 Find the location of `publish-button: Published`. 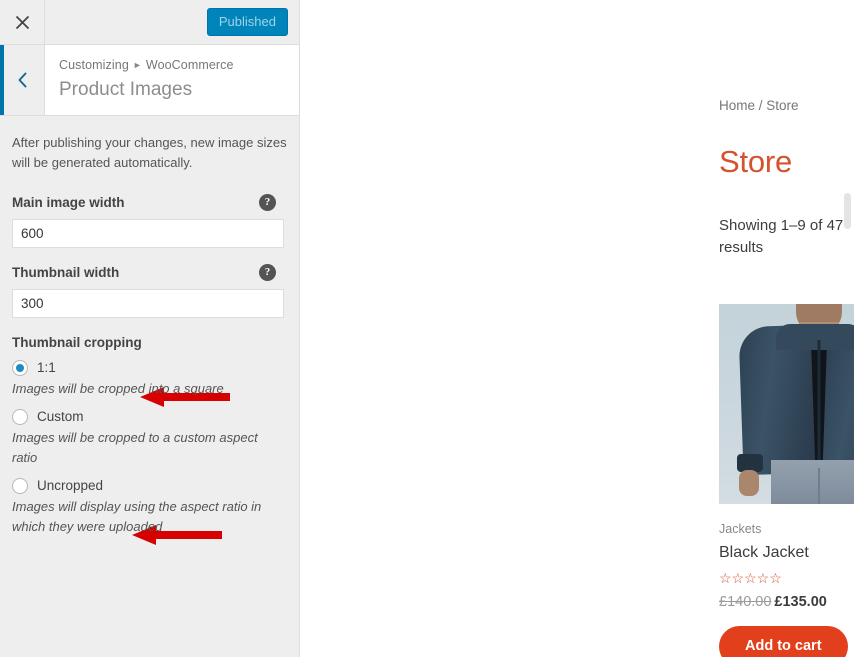

publish-button: Published is located at coordinates (247, 22).